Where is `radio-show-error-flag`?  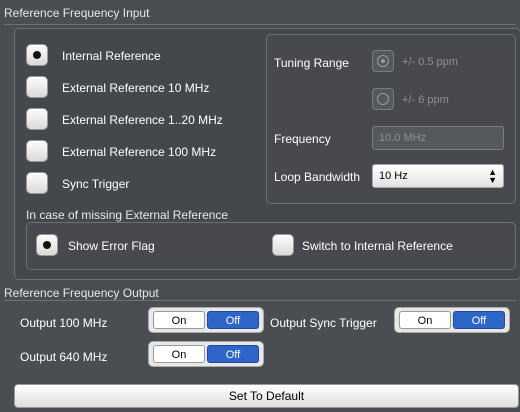
radio-show-error-flag is located at coordinates (47, 245).